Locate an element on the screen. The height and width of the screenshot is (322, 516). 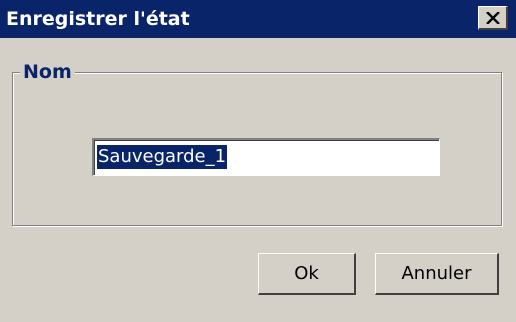
ok-button: Ok is located at coordinates (307, 274).